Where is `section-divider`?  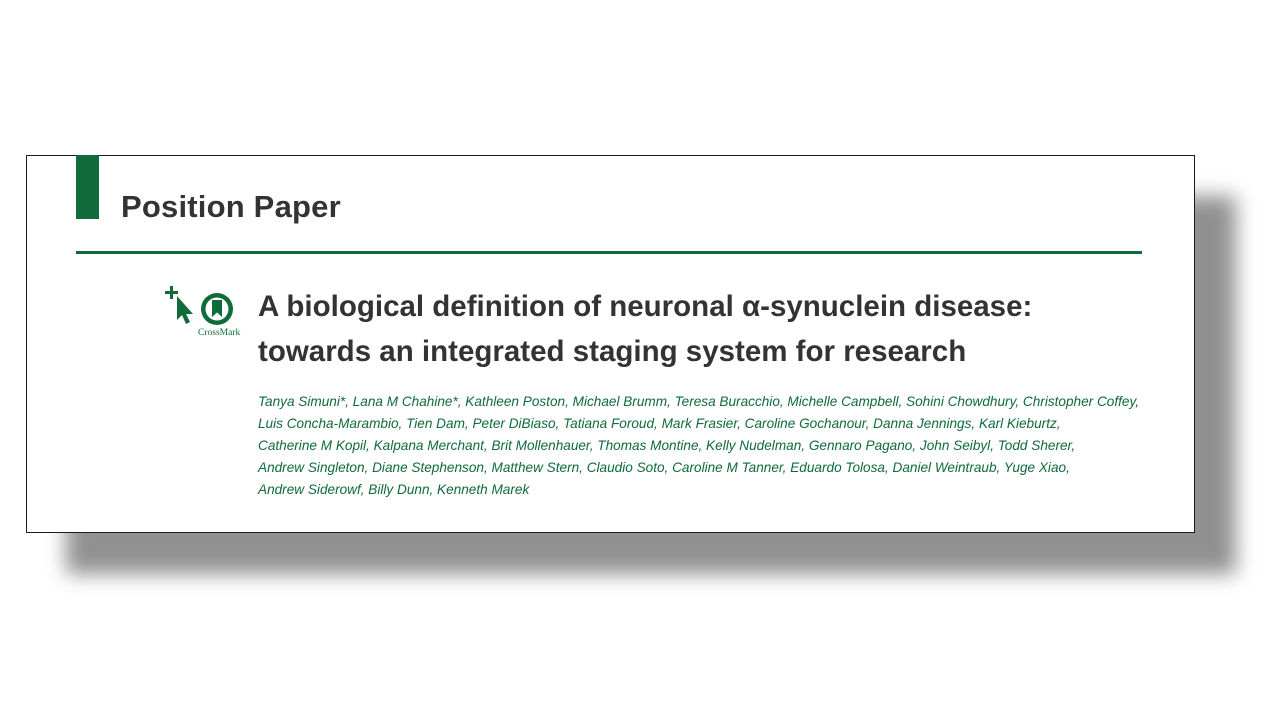 section-divider is located at coordinates (609, 252).